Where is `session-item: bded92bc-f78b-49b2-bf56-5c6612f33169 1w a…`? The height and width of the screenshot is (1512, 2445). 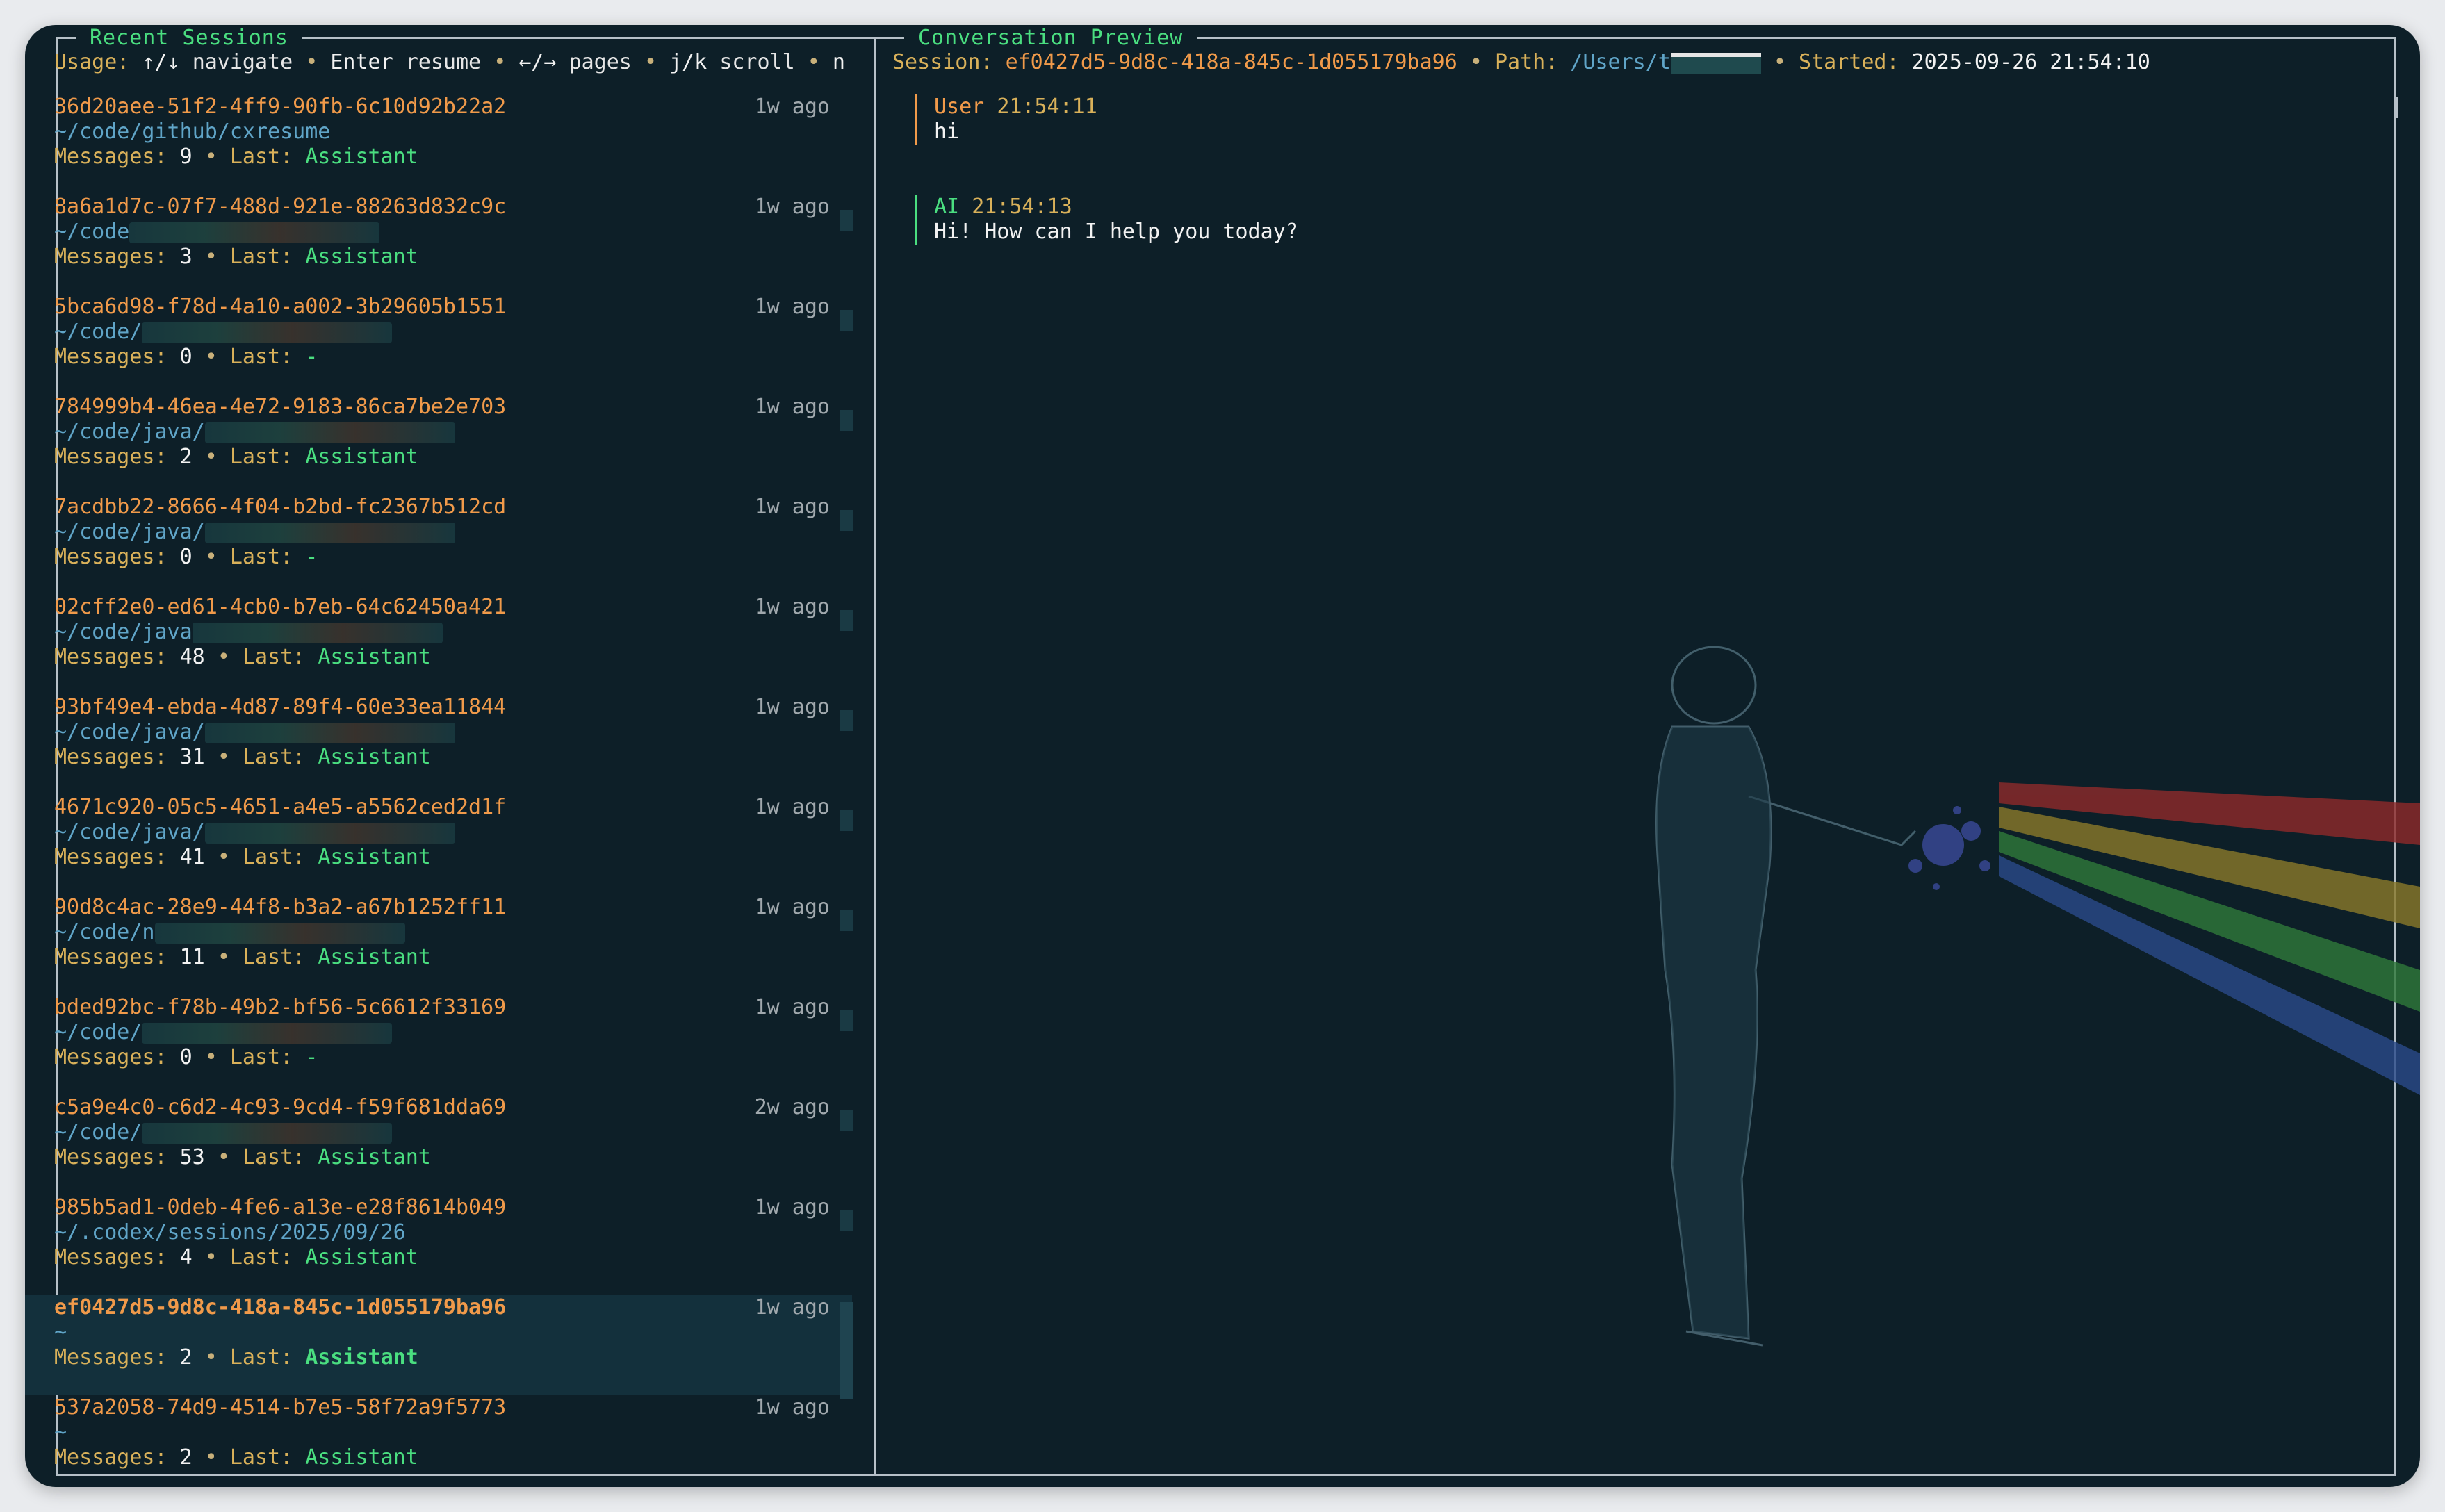 session-item: bded92bc-f78b-49b2-bf56-5c6612f33169 1w a… is located at coordinates (438, 1045).